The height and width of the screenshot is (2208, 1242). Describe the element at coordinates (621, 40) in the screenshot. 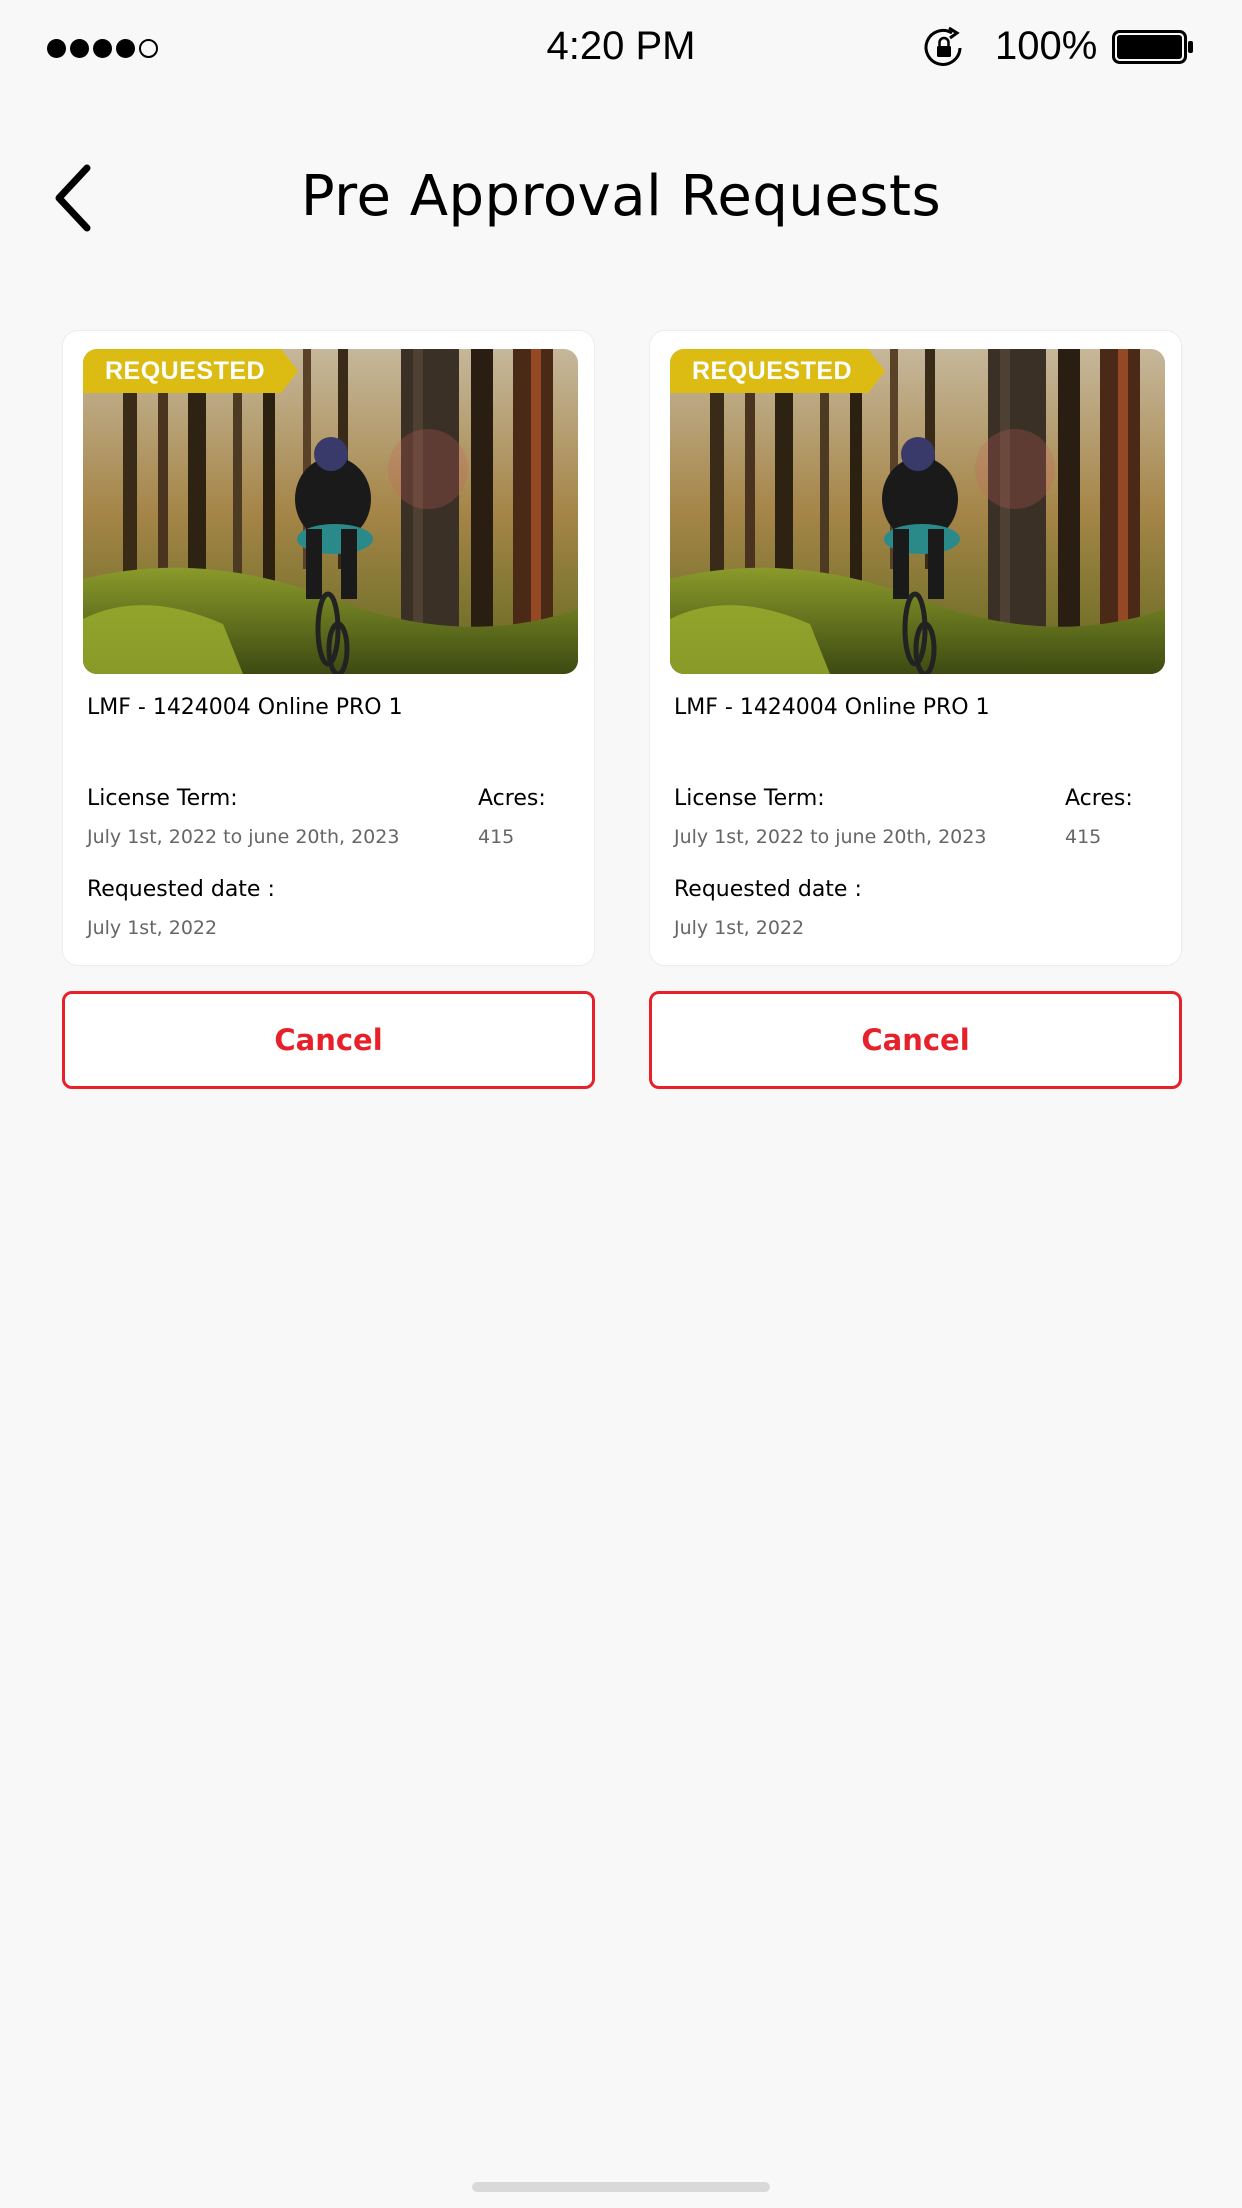

I see `status-bar: 4:20 PM 100%` at that location.